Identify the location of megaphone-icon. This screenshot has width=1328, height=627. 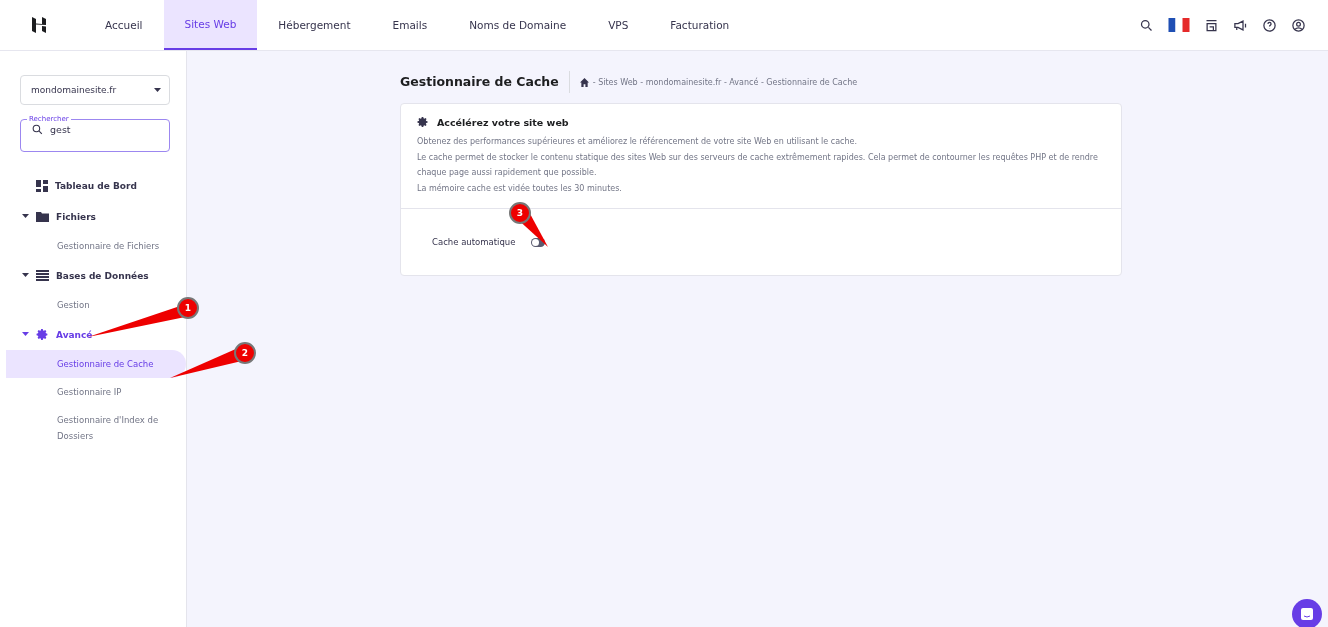
(1240, 25).